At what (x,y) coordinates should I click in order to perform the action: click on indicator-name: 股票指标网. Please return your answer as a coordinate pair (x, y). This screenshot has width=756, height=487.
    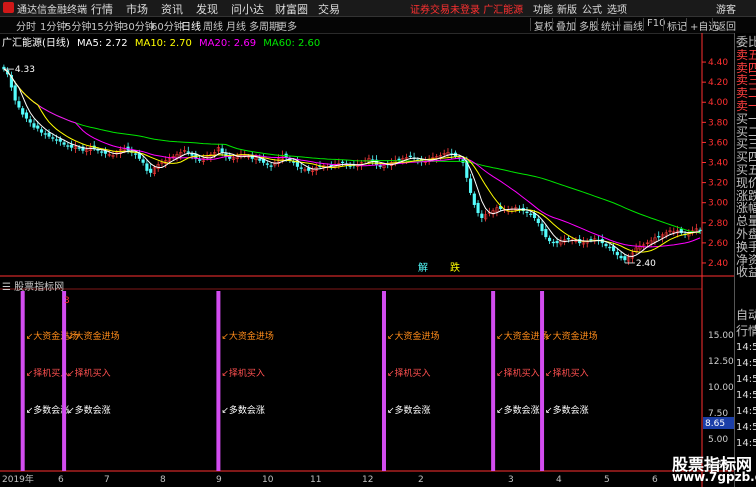
    Looking at the image, I should click on (39, 287).